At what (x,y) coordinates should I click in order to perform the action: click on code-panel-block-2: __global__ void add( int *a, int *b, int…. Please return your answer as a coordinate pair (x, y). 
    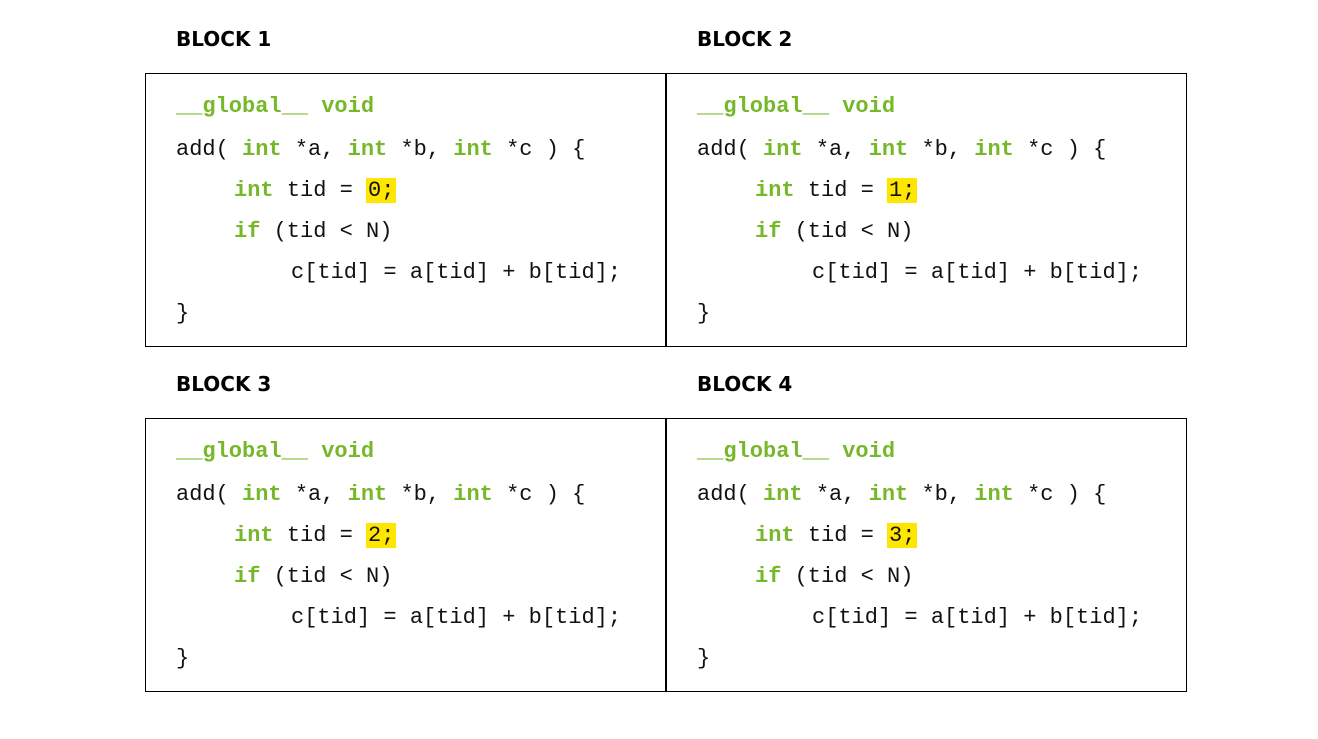
    Looking at the image, I should click on (926, 210).